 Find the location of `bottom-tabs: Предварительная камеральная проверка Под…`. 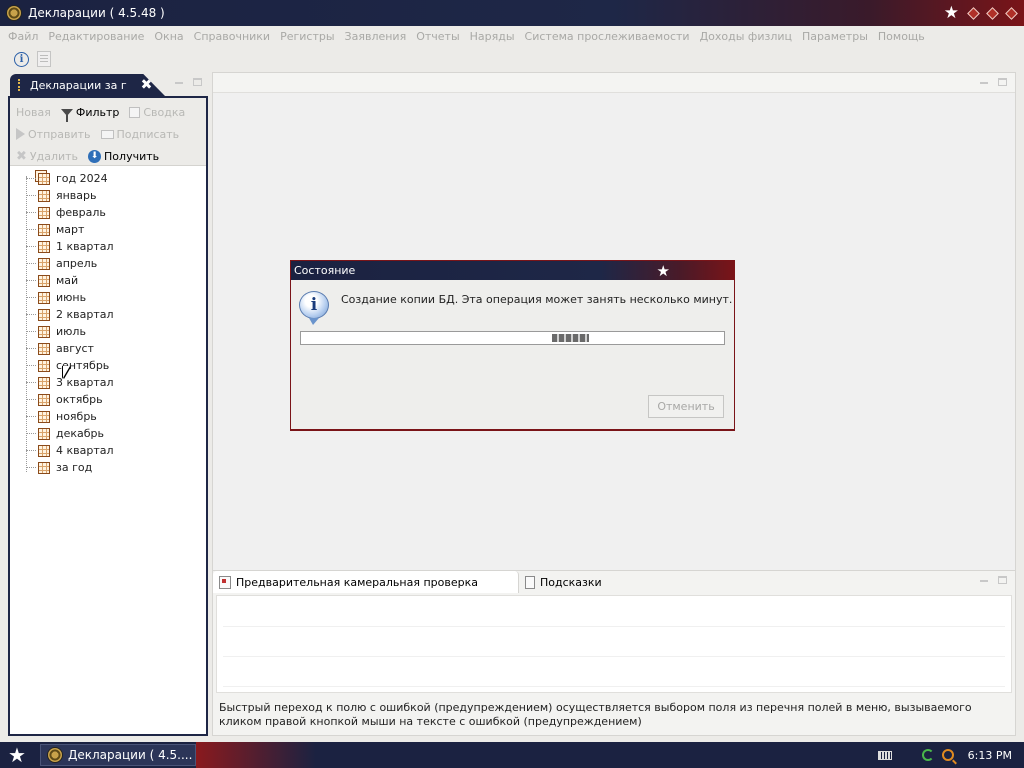

bottom-tabs: Предварительная камеральная проверка Под… is located at coordinates (614, 582).